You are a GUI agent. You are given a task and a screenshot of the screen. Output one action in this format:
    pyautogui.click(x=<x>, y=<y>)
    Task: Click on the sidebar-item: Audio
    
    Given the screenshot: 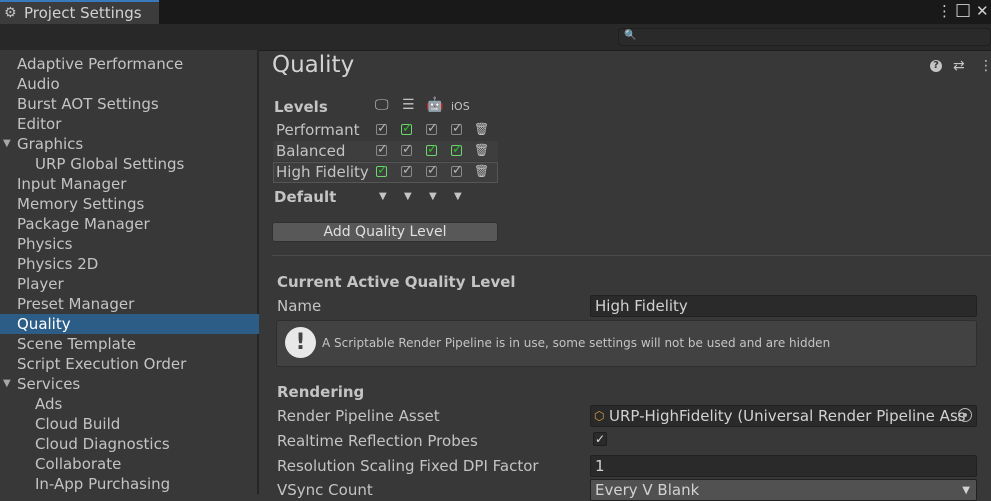 What is the action you would take?
    pyautogui.click(x=129, y=84)
    